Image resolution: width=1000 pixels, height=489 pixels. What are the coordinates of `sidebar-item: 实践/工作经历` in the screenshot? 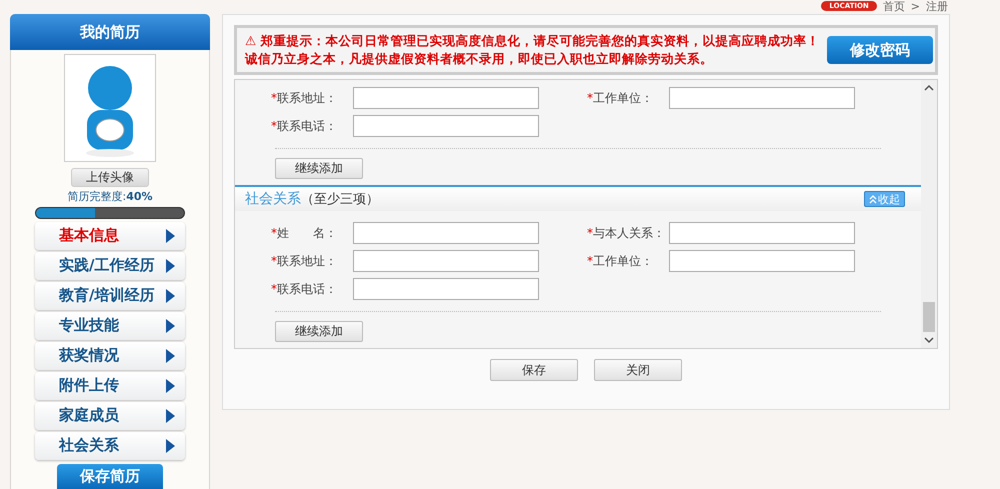 It's located at (110, 266).